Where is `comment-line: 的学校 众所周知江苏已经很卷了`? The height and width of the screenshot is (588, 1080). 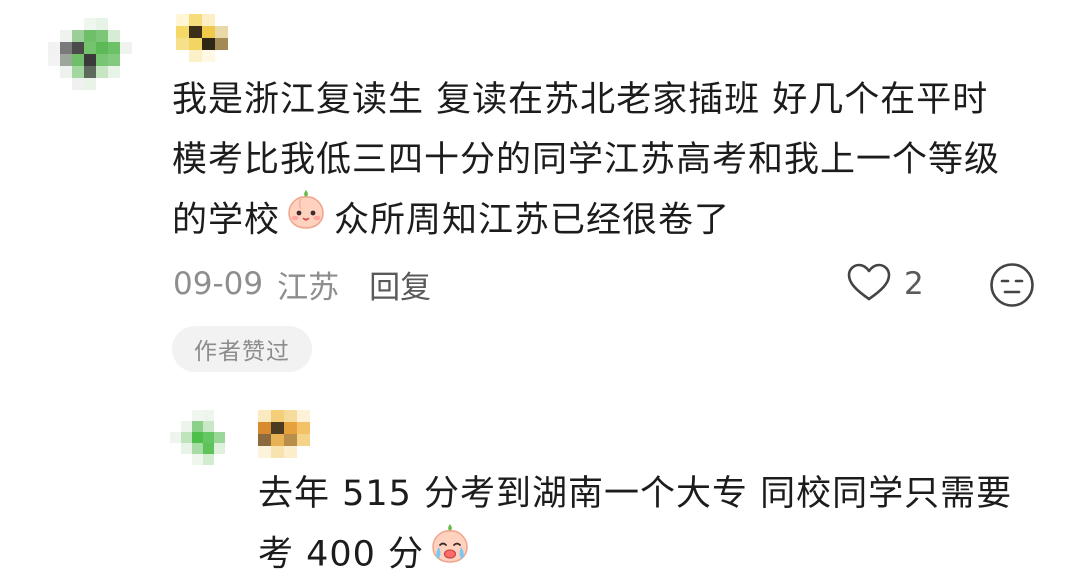 comment-line: 的学校 众所周知江苏已经很卷了 is located at coordinates (586, 221).